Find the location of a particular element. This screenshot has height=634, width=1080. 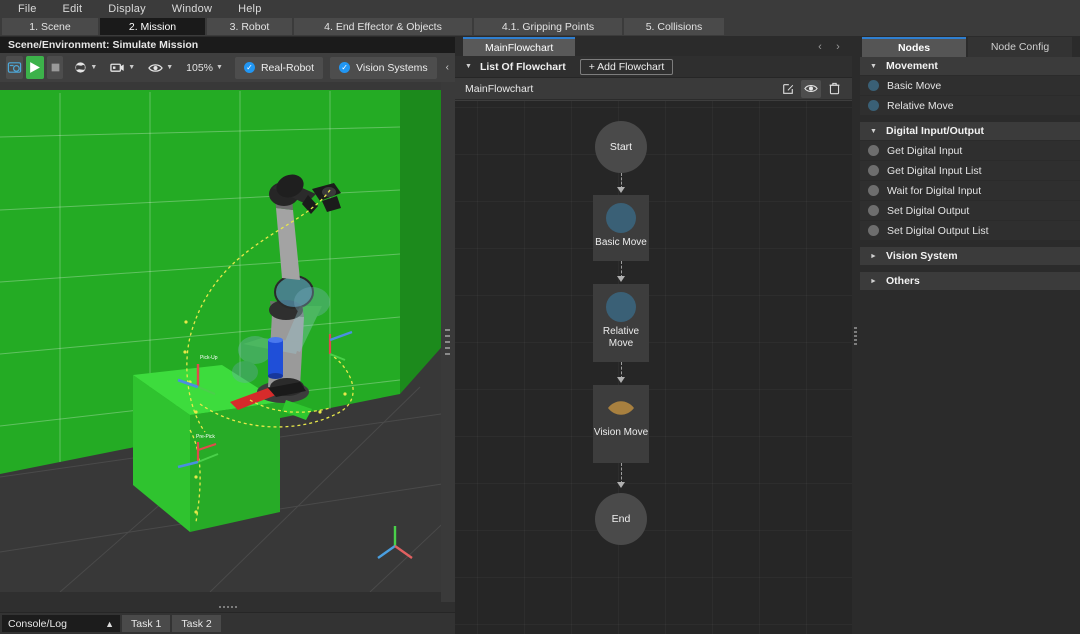

right-panel-splitter is located at coordinates (856, 335).